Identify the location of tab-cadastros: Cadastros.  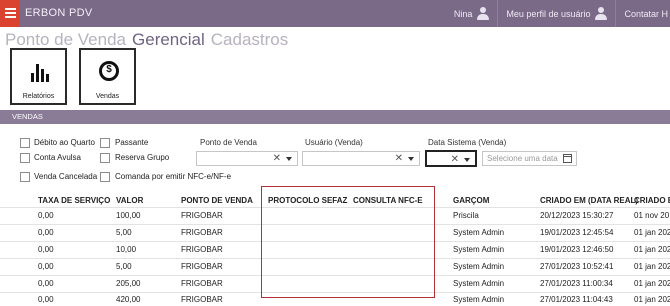
(249, 39).